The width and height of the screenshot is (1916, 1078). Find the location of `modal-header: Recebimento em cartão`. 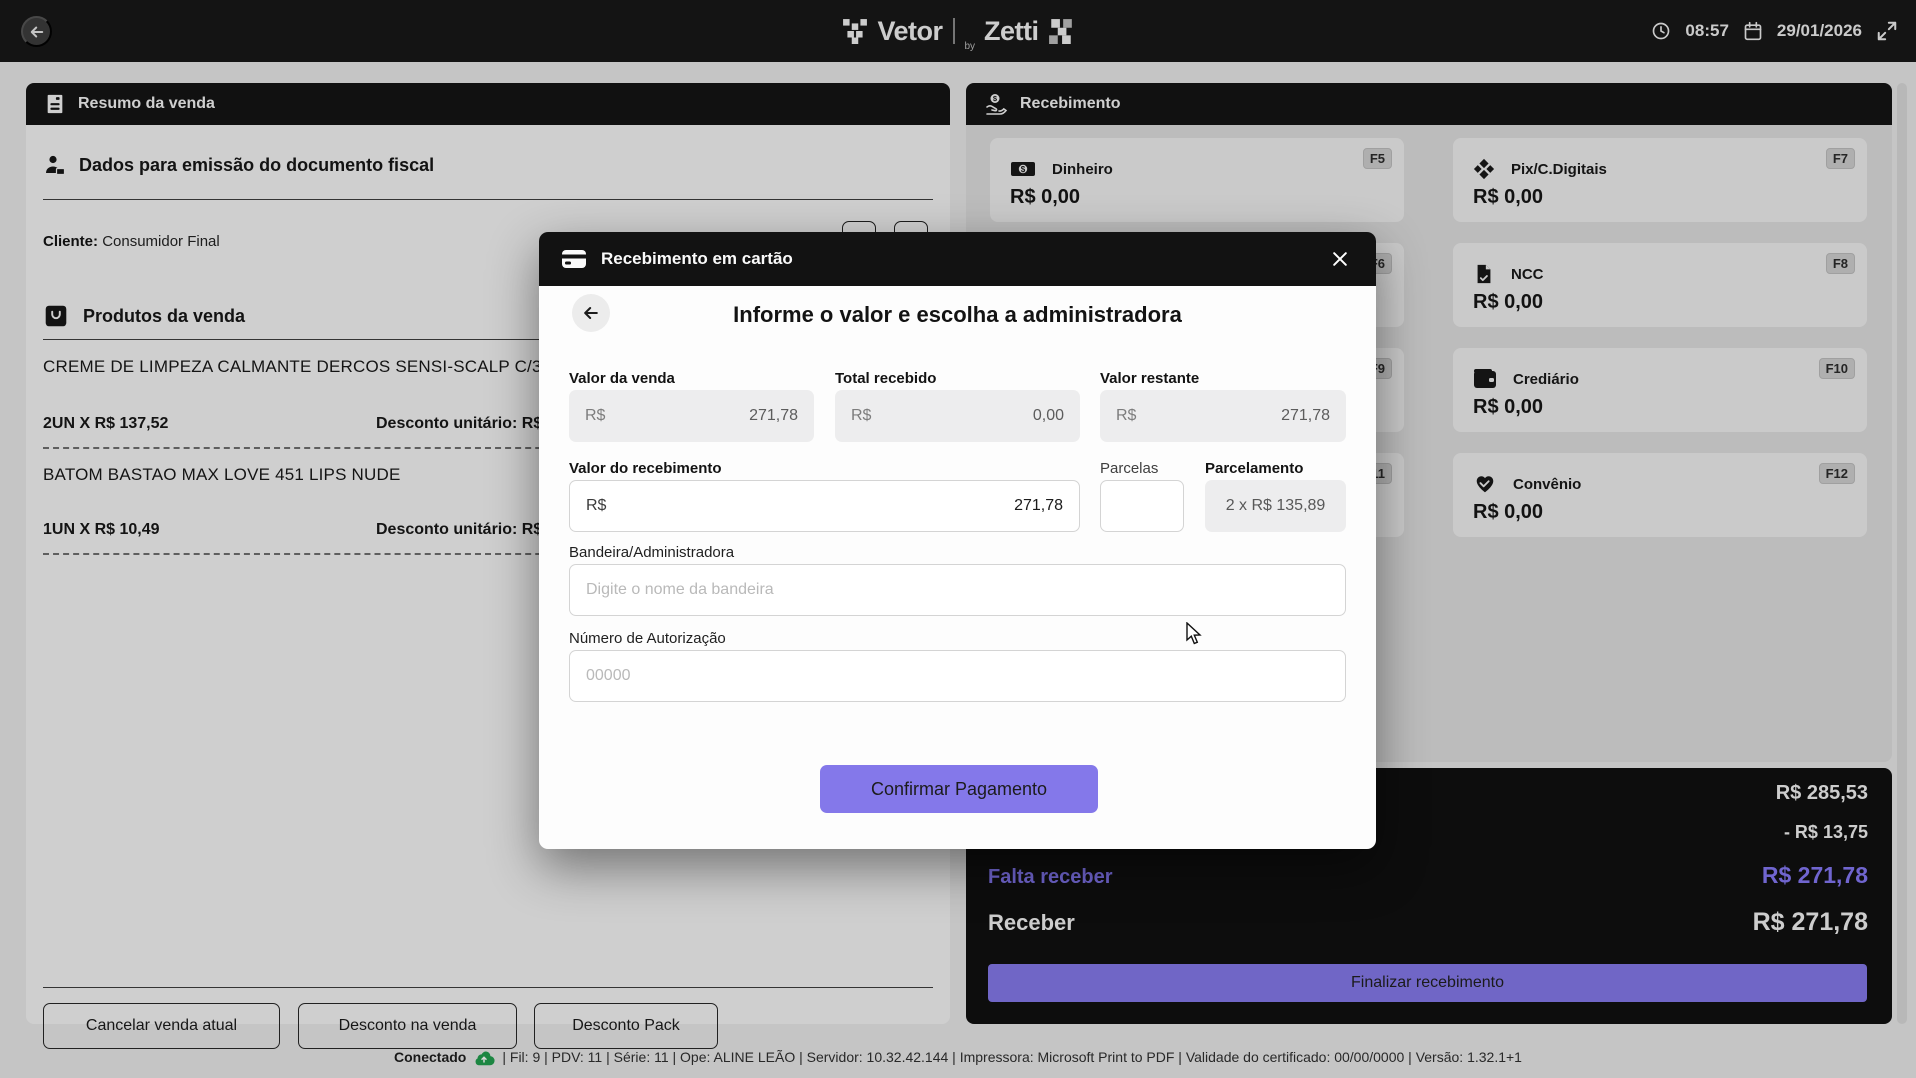

modal-header: Recebimento em cartão is located at coordinates (957, 259).